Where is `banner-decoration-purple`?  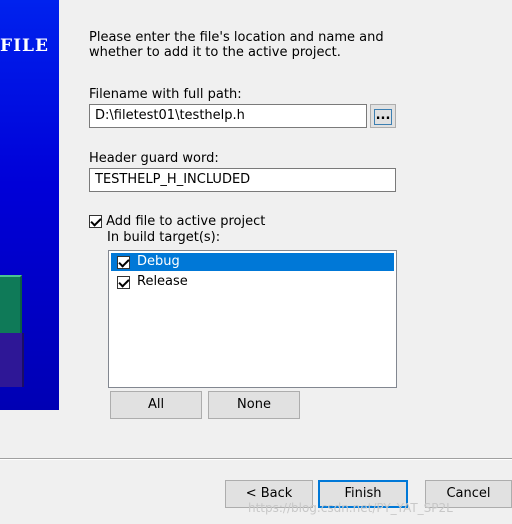 banner-decoration-purple is located at coordinates (12, 360).